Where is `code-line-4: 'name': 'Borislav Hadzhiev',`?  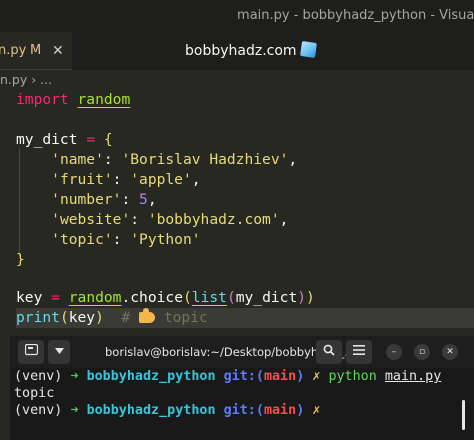 code-line-4: 'name': 'Borislav Hadzhiev', is located at coordinates (174, 159).